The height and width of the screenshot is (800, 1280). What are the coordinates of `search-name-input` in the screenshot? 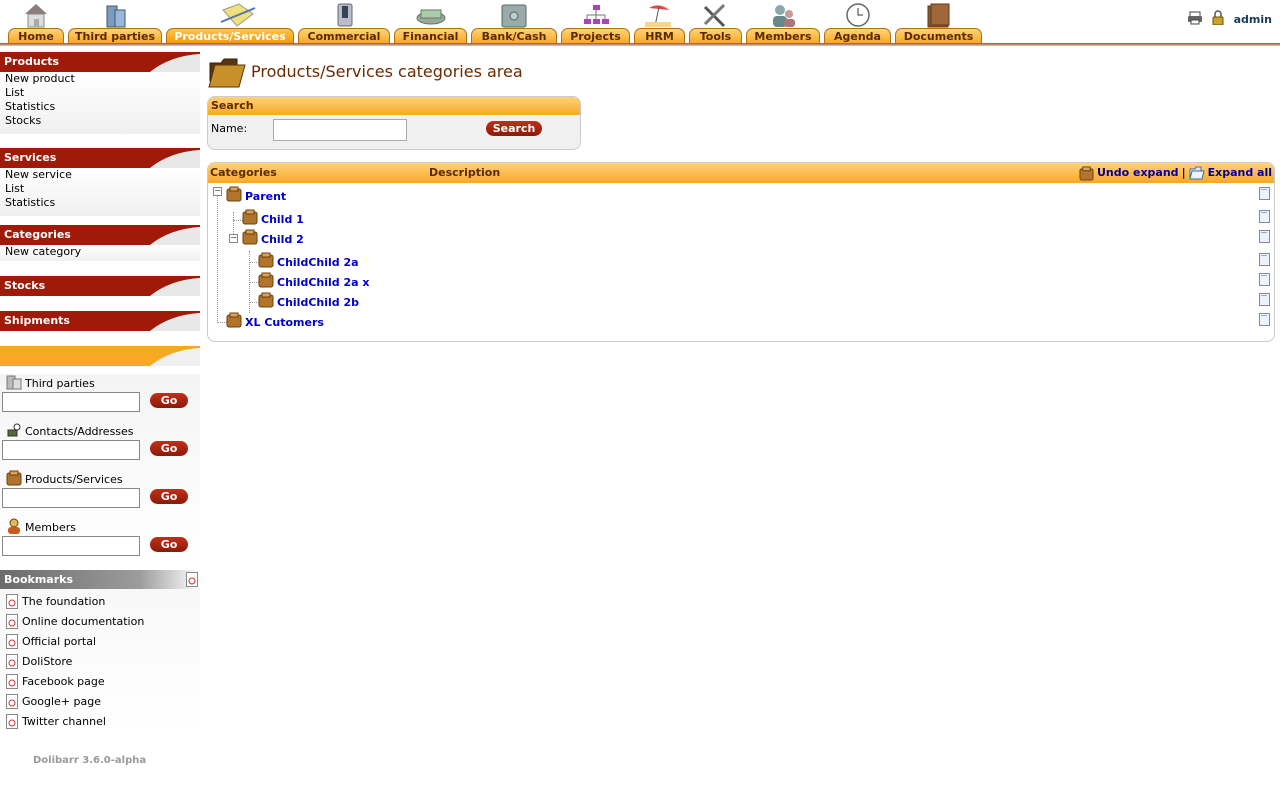 It's located at (340, 130).